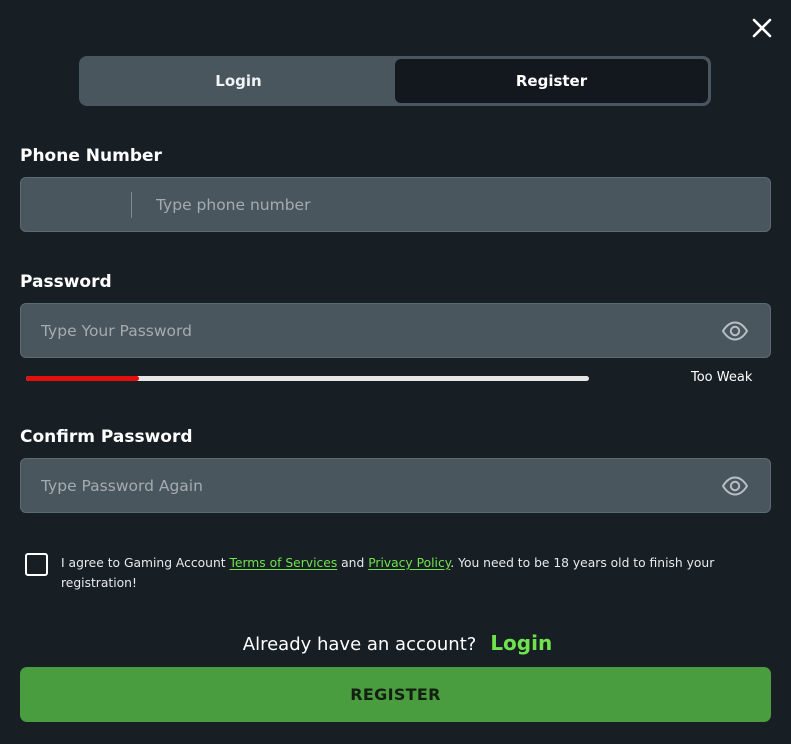 The width and height of the screenshot is (791, 744). Describe the element at coordinates (353, 563) in the screenshot. I see `agreement-and: and` at that location.